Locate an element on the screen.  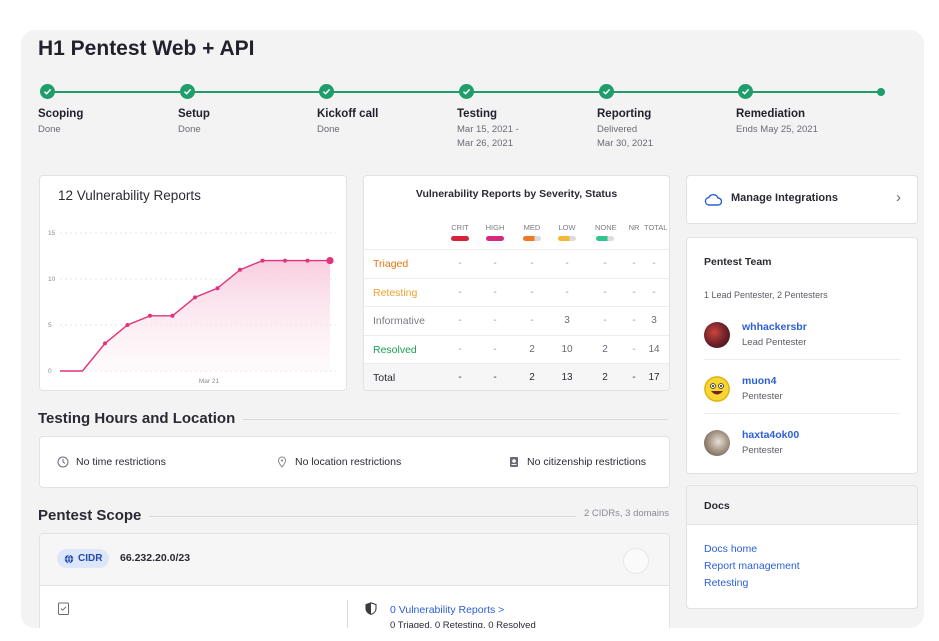
member-role: Lead Pentester is located at coordinates (774, 342).